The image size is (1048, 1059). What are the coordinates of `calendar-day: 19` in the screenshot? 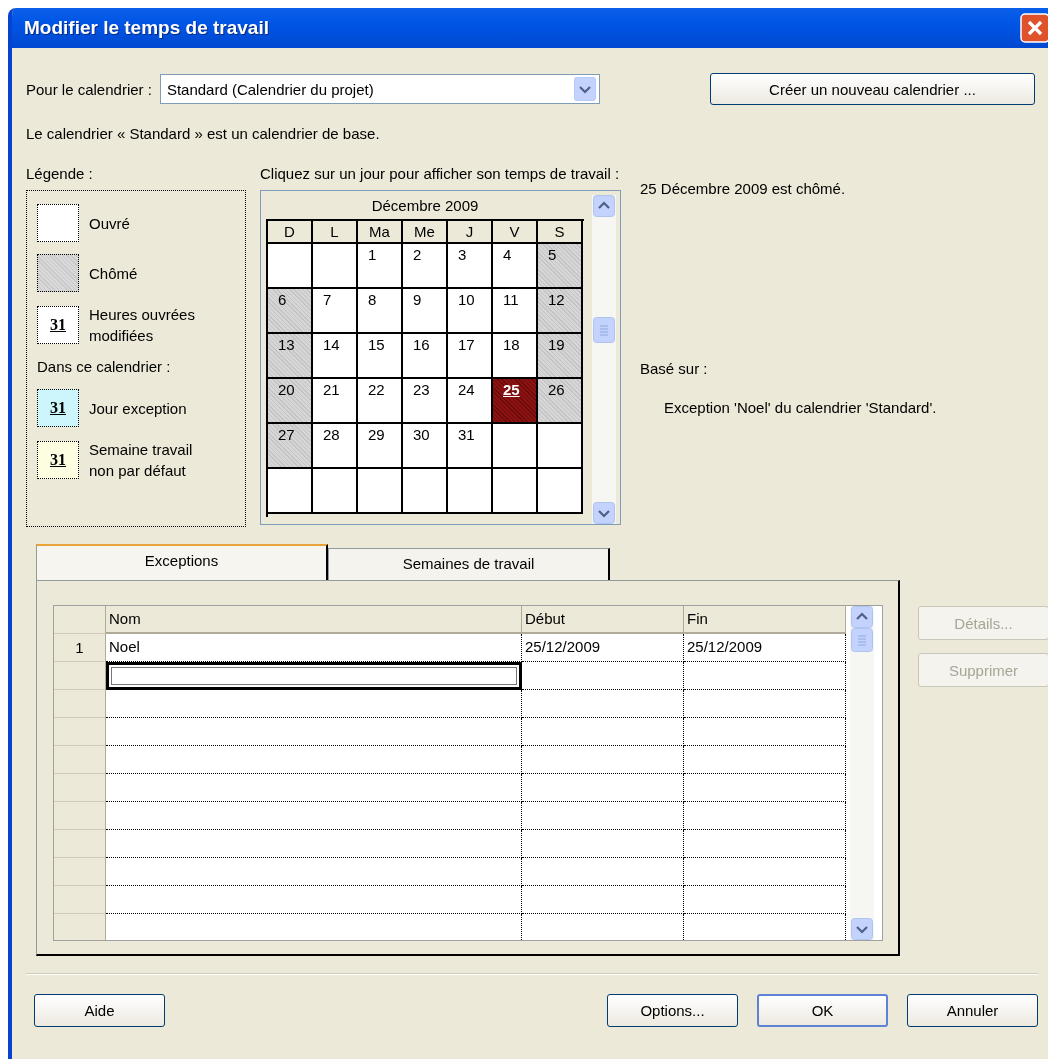 It's located at (560, 356).